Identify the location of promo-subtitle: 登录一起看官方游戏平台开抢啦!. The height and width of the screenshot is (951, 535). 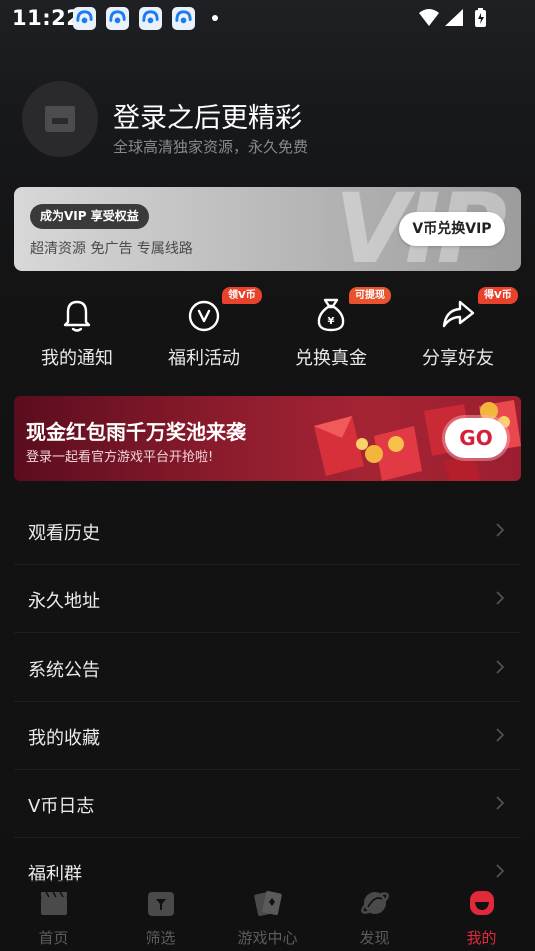
(120, 457).